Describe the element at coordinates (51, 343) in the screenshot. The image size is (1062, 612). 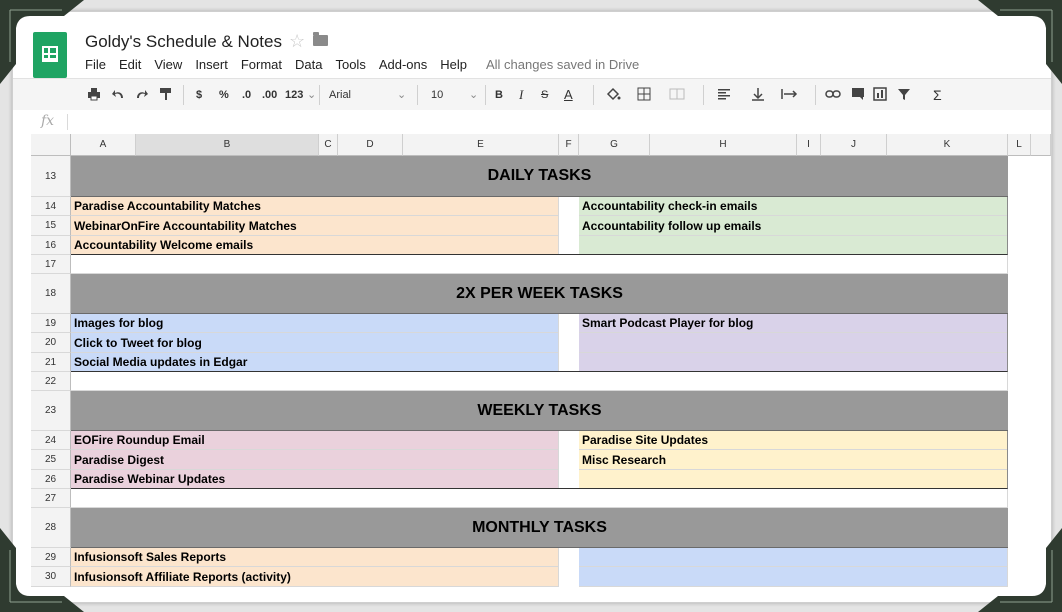
I see `row-header-20: 20` at that location.